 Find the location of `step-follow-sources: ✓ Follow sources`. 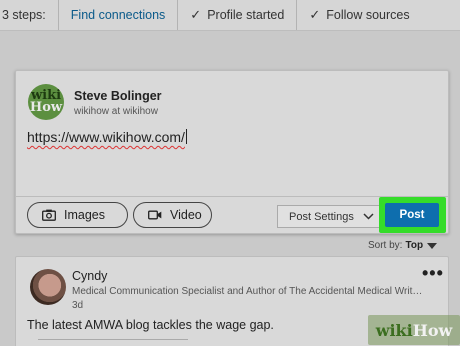

step-follow-sources: ✓ Follow sources is located at coordinates (359, 15).